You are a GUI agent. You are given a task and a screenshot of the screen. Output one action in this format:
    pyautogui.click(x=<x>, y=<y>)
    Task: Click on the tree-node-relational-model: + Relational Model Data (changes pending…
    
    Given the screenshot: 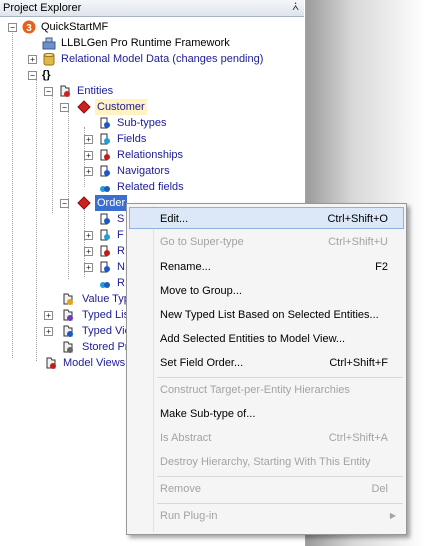 What is the action you would take?
    pyautogui.click(x=150, y=59)
    